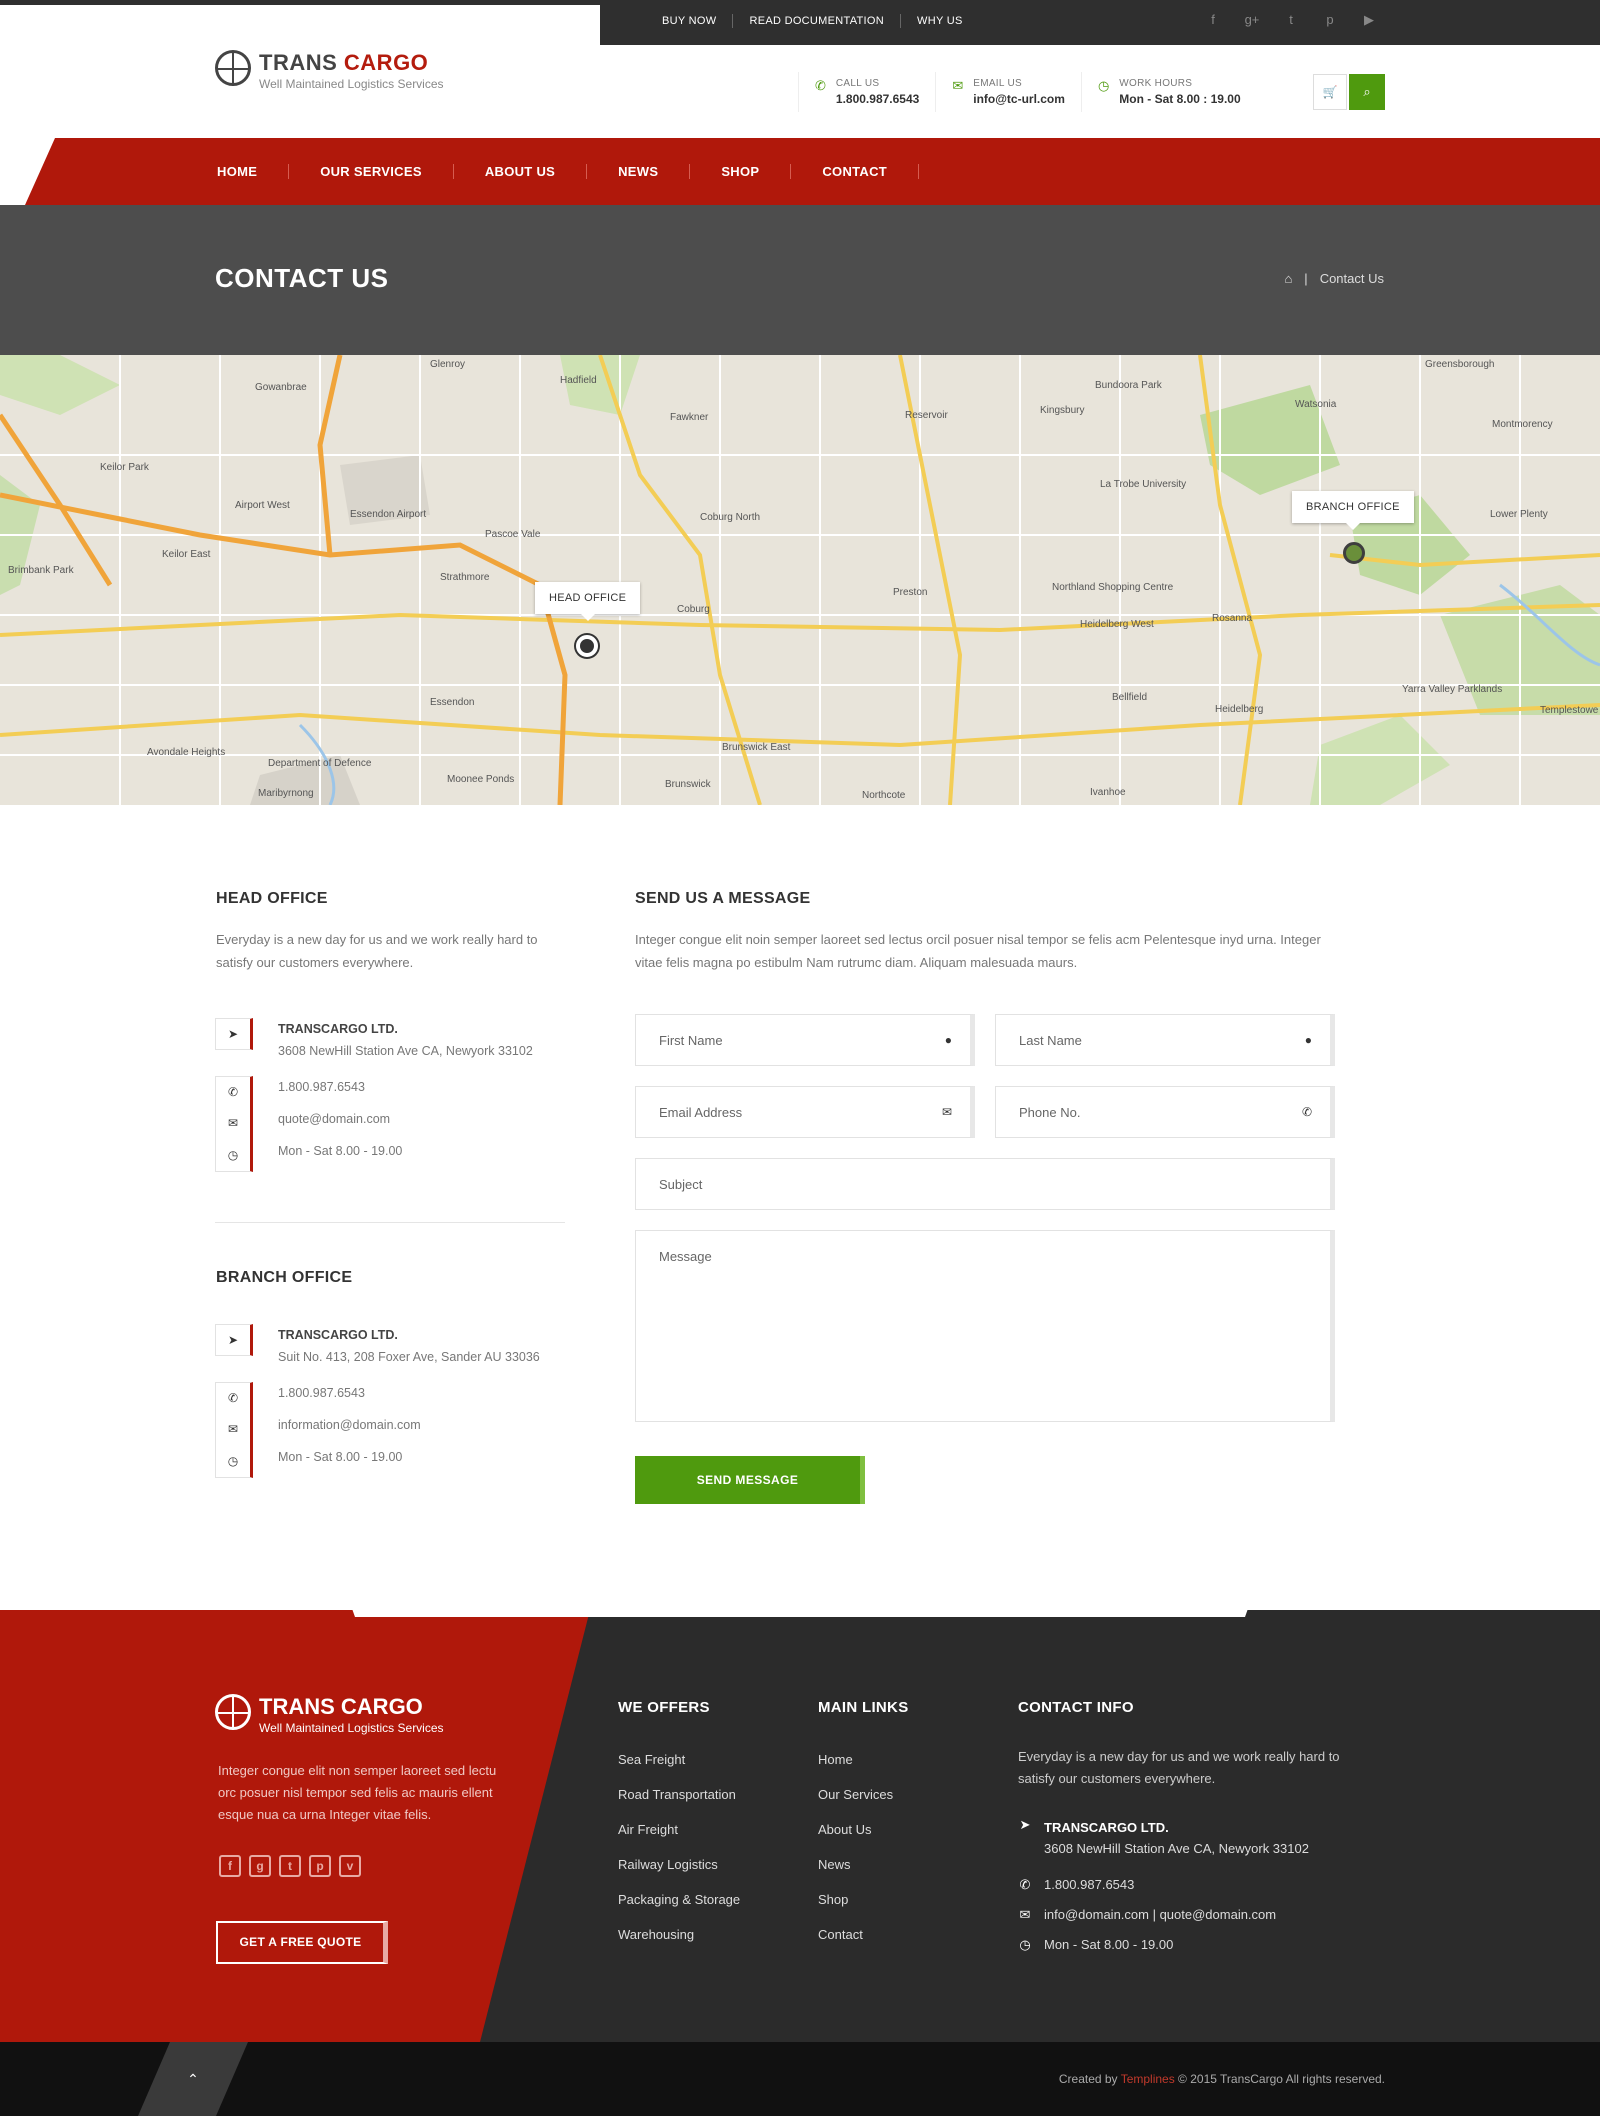 Image resolution: width=1600 pixels, height=2116 pixels. Describe the element at coordinates (1288, 278) in the screenshot. I see `home-icon: ⌂` at that location.